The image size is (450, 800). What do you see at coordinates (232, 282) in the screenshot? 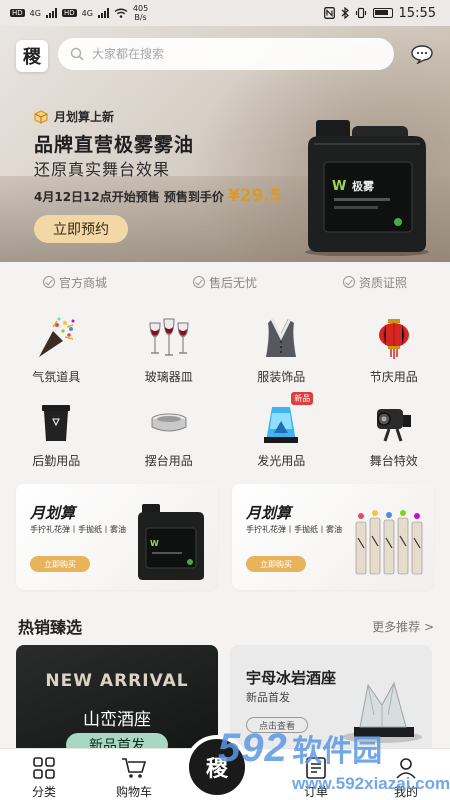
I see `service-label: 售后无忧` at bounding box center [232, 282].